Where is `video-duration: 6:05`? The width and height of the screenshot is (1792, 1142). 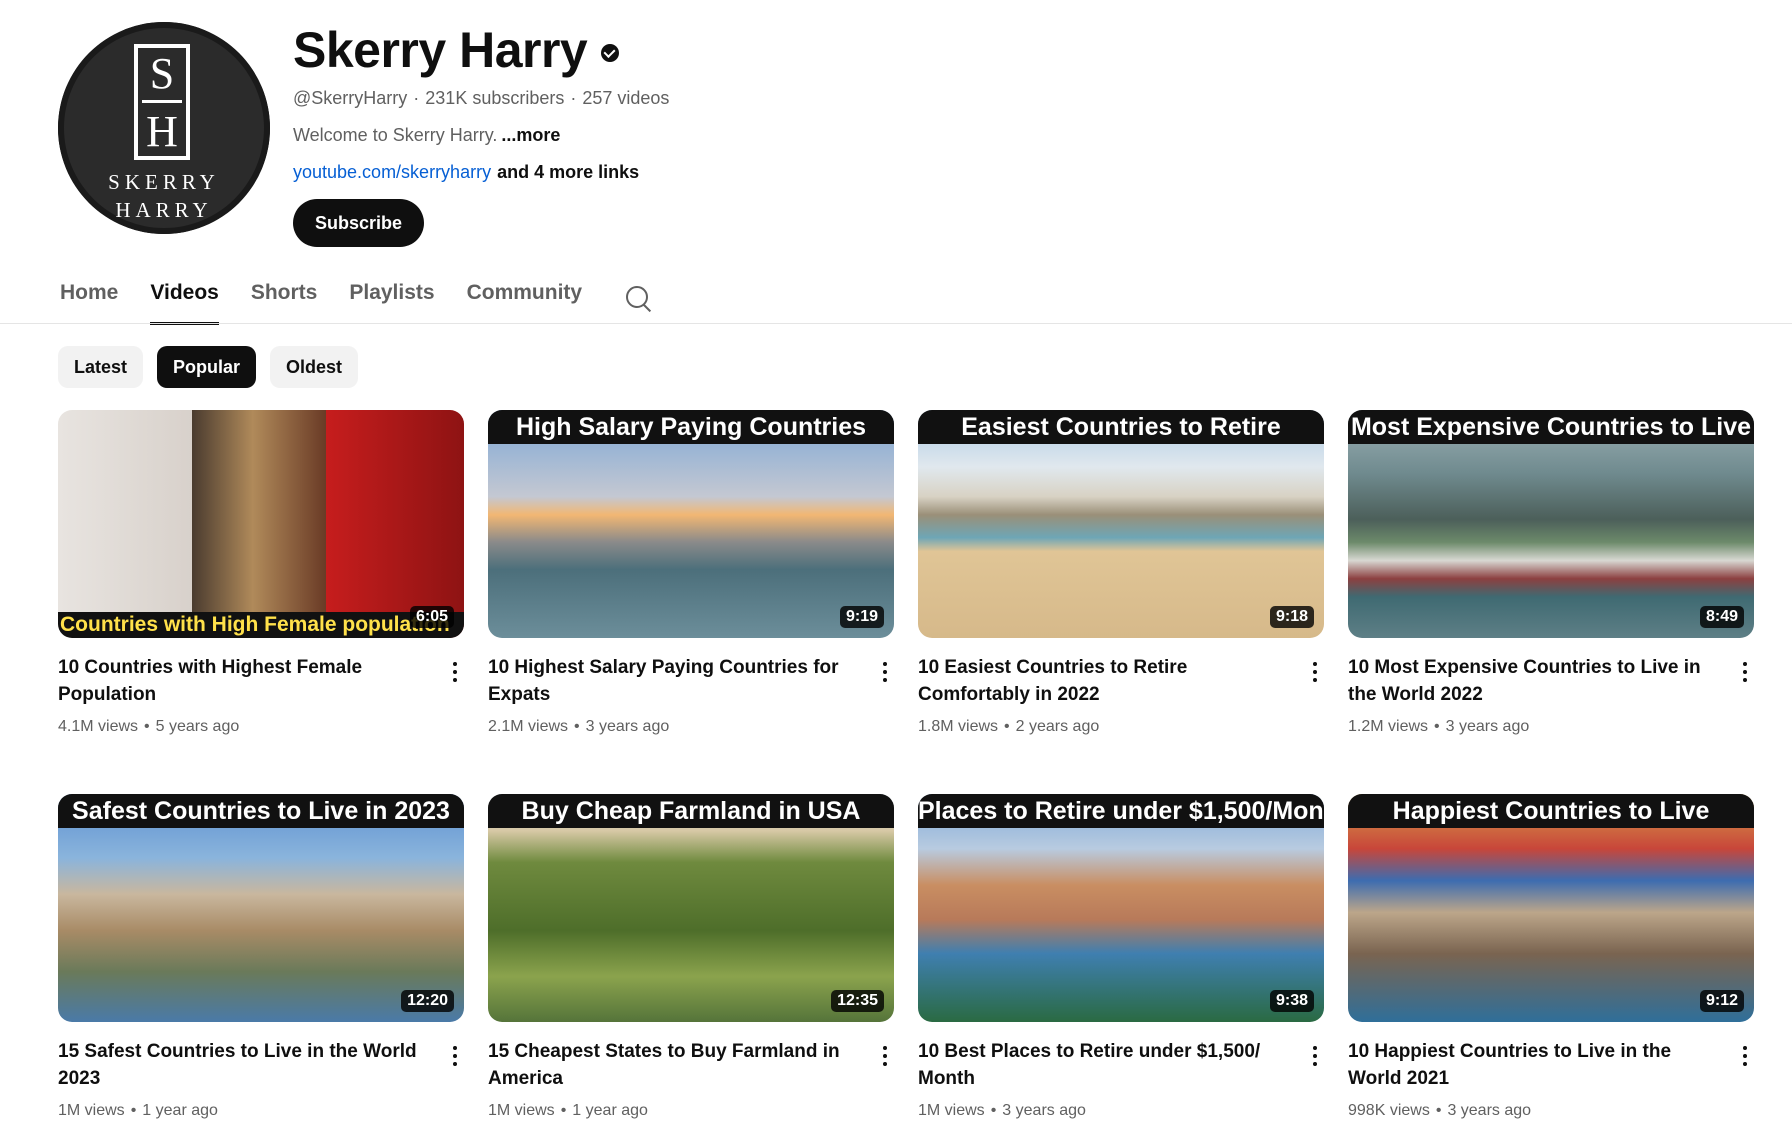
video-duration: 6:05 is located at coordinates (431, 617).